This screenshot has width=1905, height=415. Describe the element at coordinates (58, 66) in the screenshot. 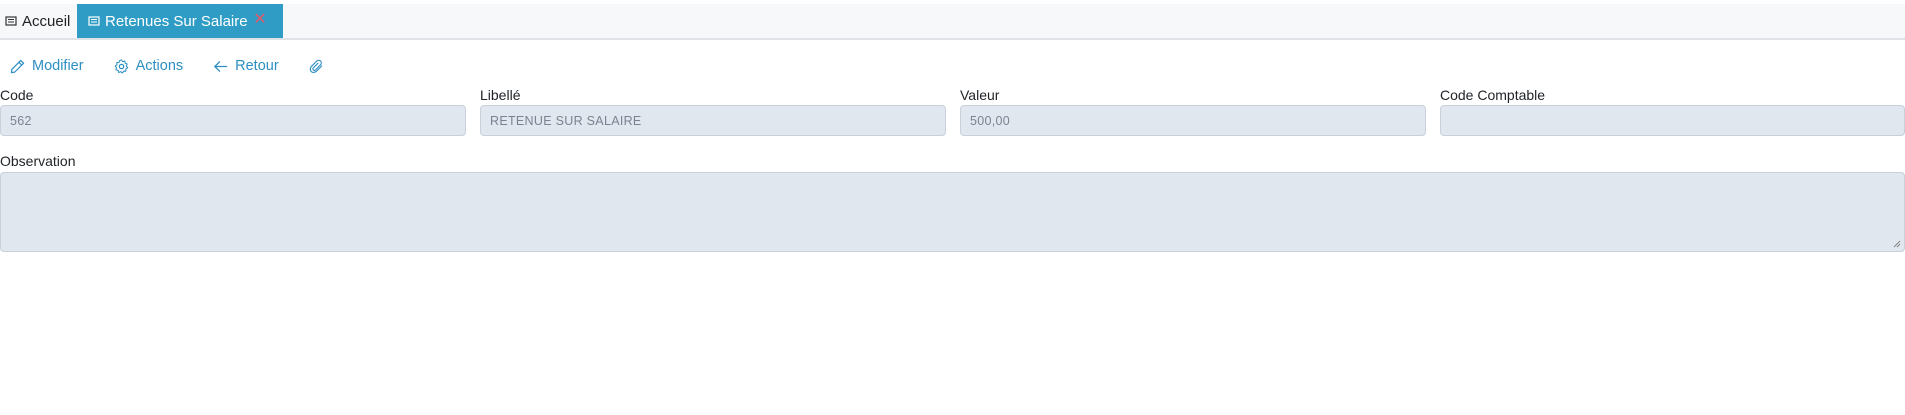

I see `modify-button-label: Modifier` at that location.